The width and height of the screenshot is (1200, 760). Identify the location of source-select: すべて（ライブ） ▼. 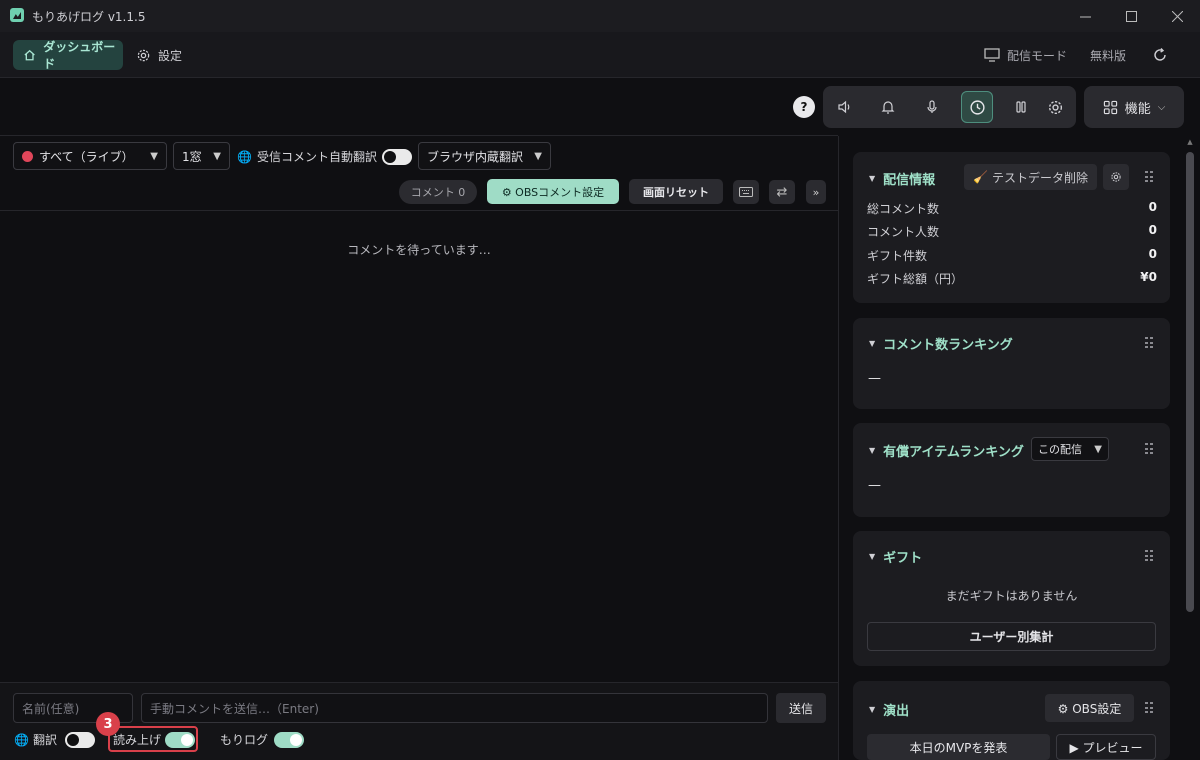
(90, 156).